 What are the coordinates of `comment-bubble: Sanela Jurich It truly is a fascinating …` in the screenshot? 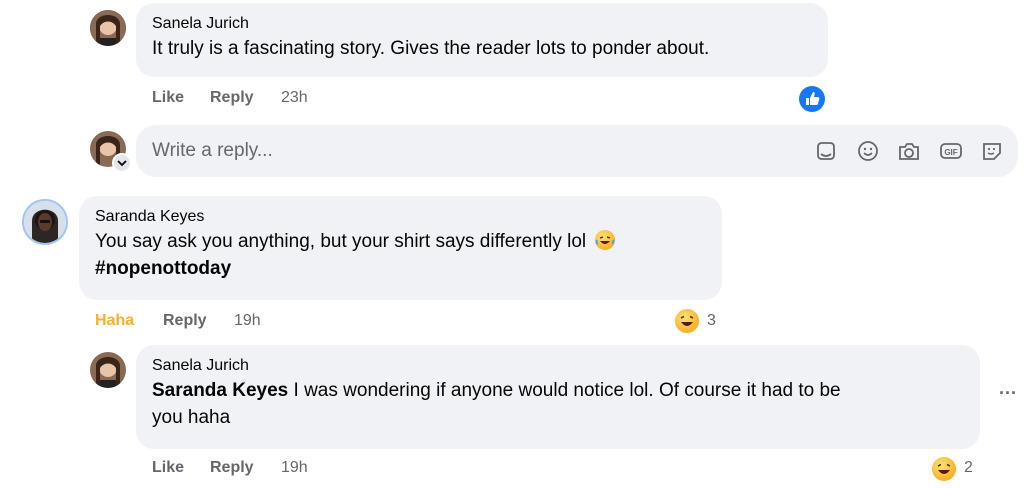 It's located at (482, 40).